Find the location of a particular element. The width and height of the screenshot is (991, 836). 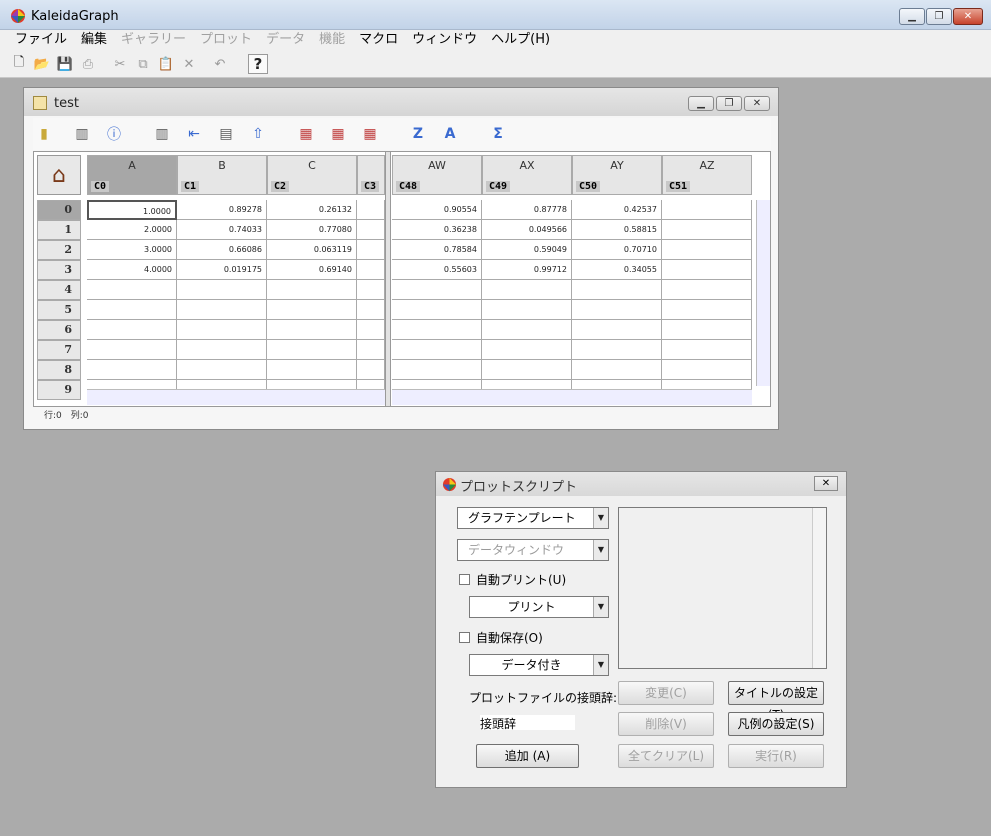

menu-macro: マクロ is located at coordinates (378, 40).